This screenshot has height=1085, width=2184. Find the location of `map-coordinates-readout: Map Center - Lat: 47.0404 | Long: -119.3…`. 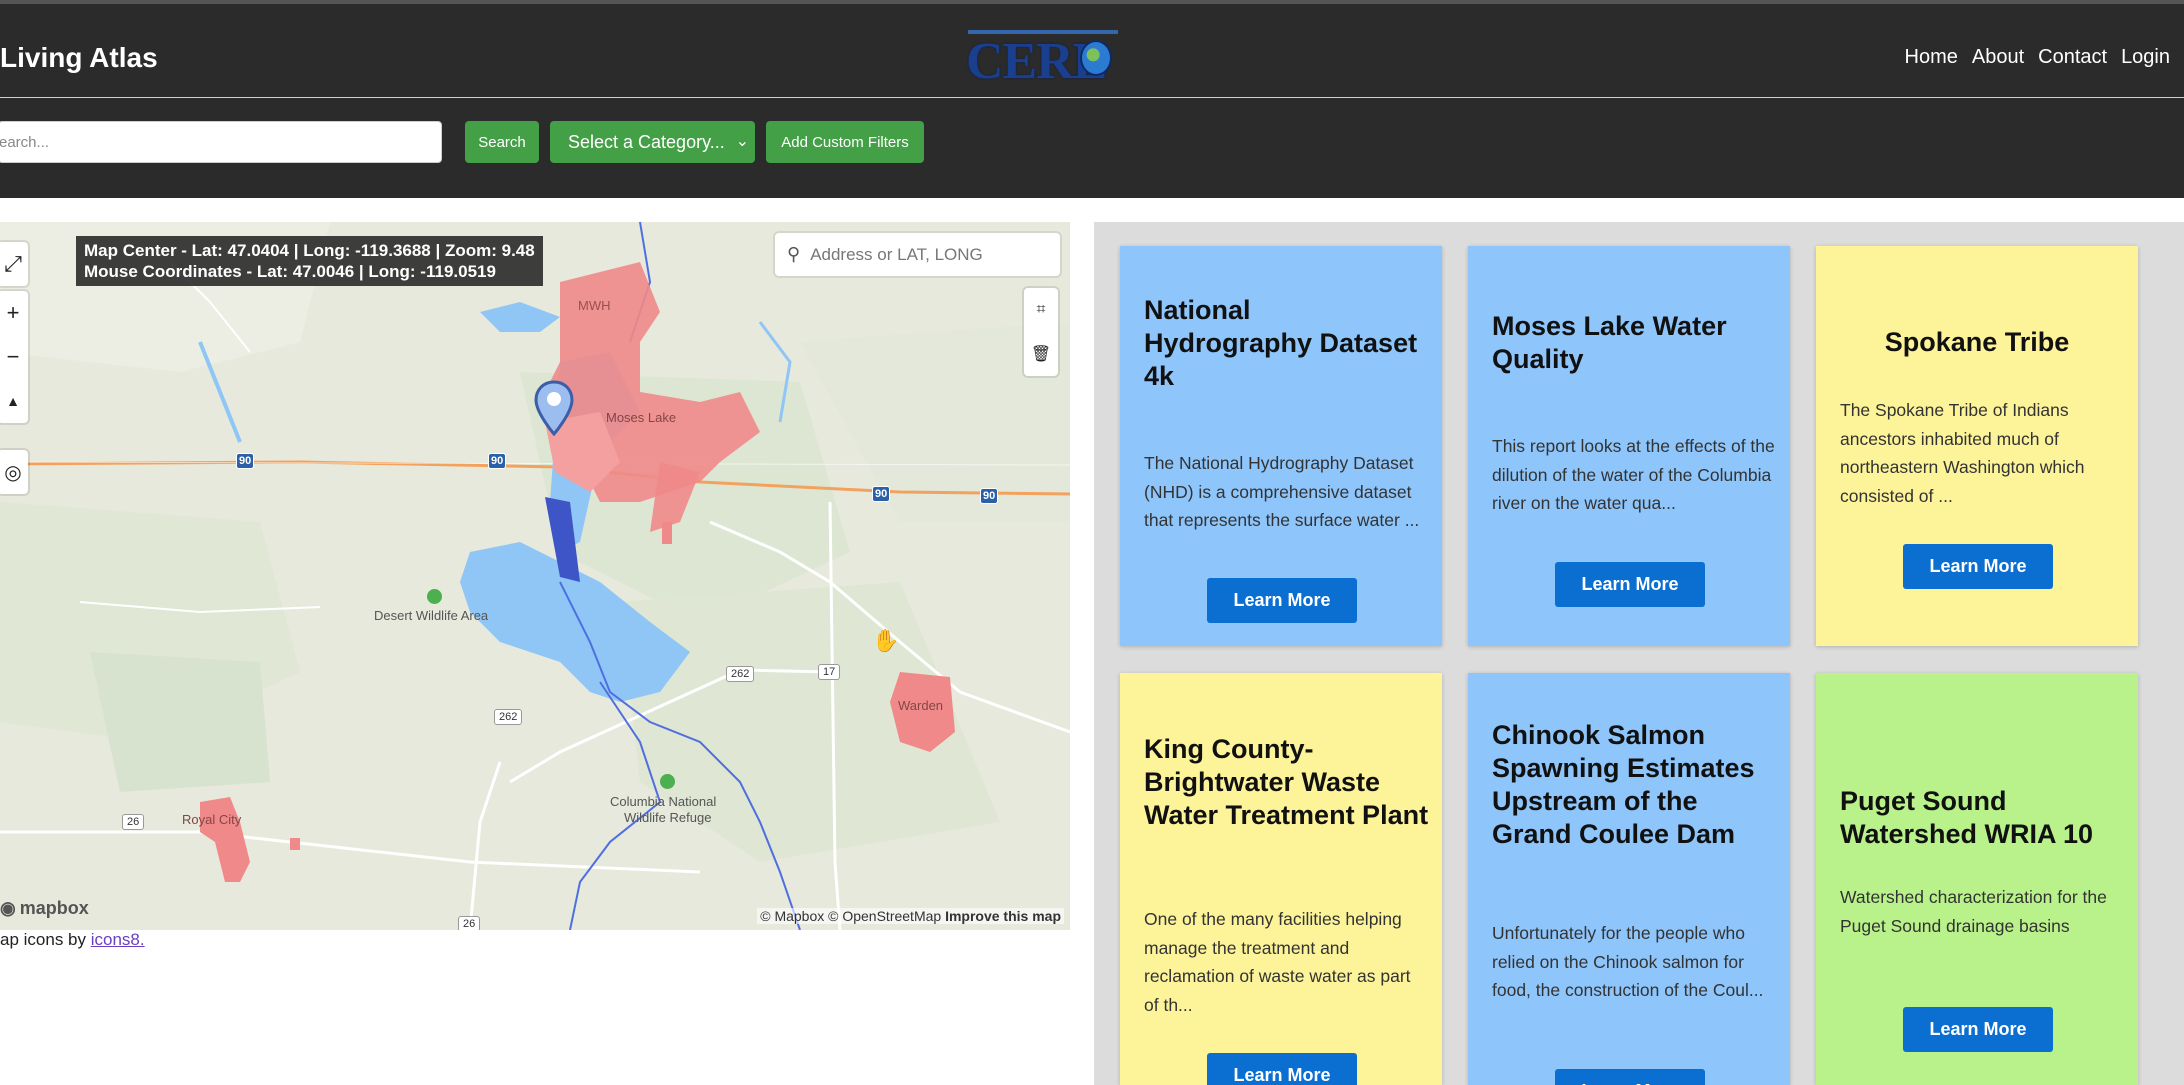

map-coordinates-readout: Map Center - Lat: 47.0404 | Long: -119.3… is located at coordinates (309, 261).